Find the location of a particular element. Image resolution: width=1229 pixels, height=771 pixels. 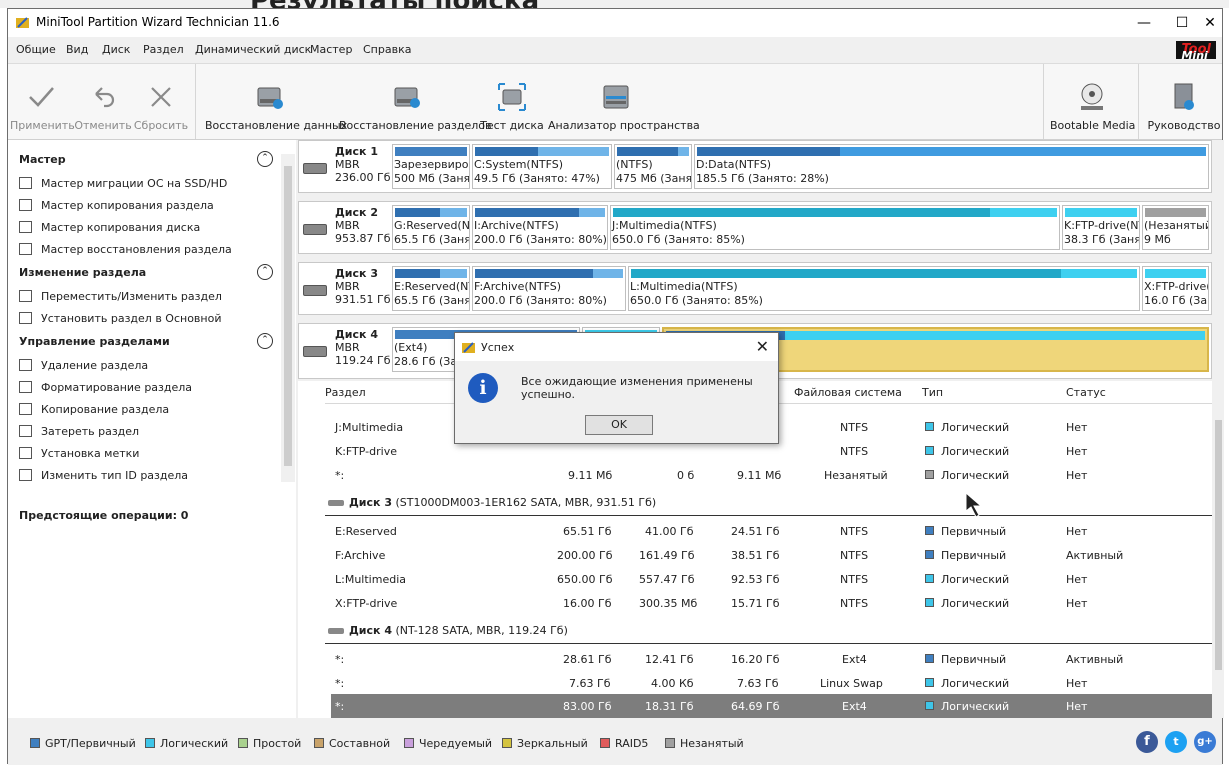

usage-fill is located at coordinates (417, 273).